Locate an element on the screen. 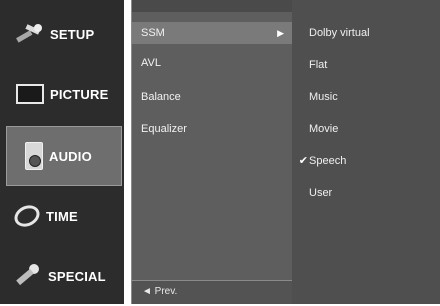 The width and height of the screenshot is (440, 306). main-menu-label: SETUP is located at coordinates (72, 34).